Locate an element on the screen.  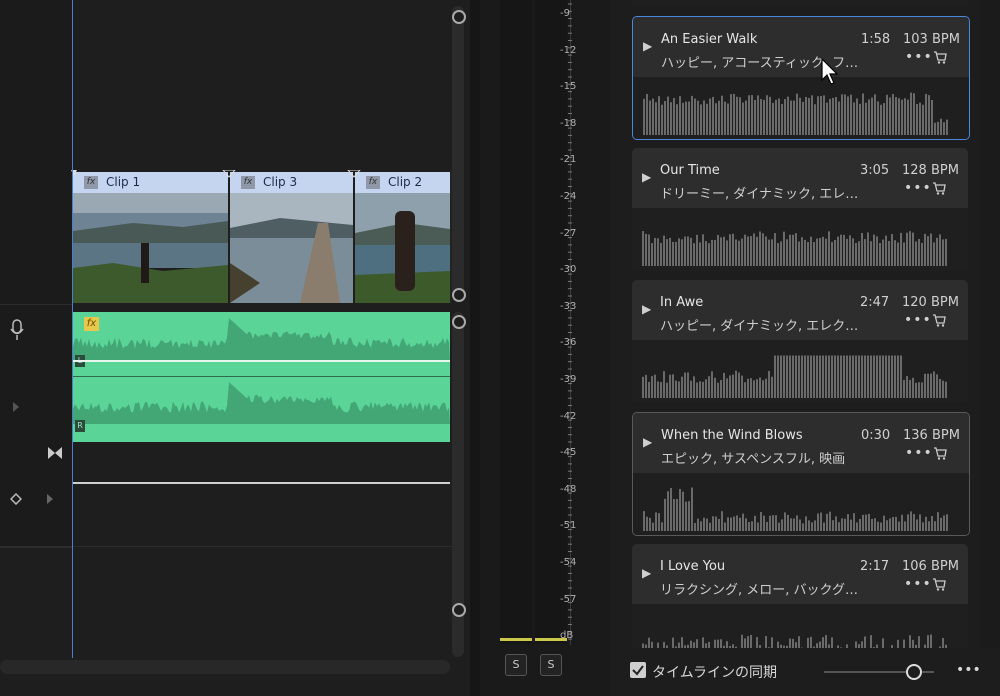
next-keyframe-icon is located at coordinates (50, 499).